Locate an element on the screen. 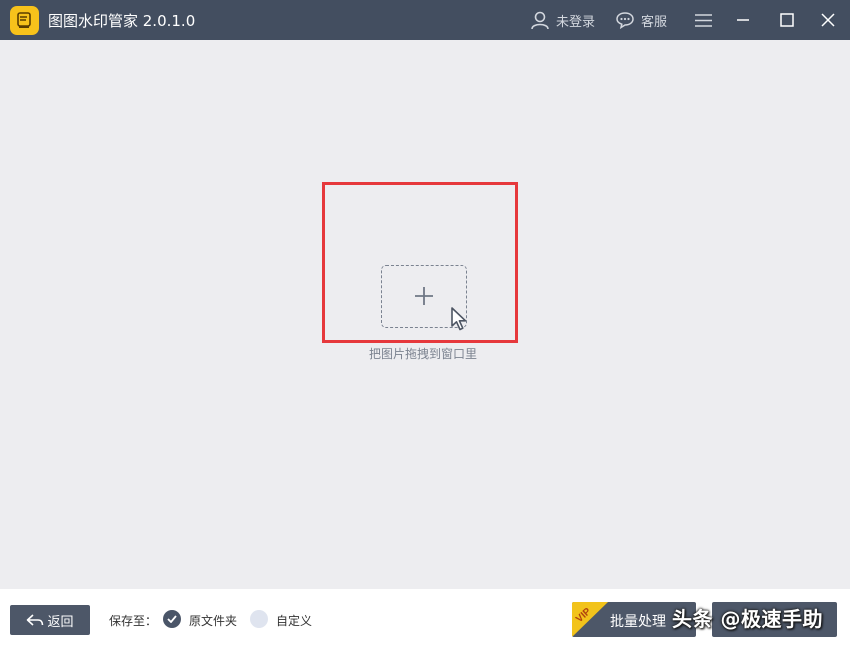 The width and height of the screenshot is (850, 650). maximize-icon is located at coordinates (787, 20).